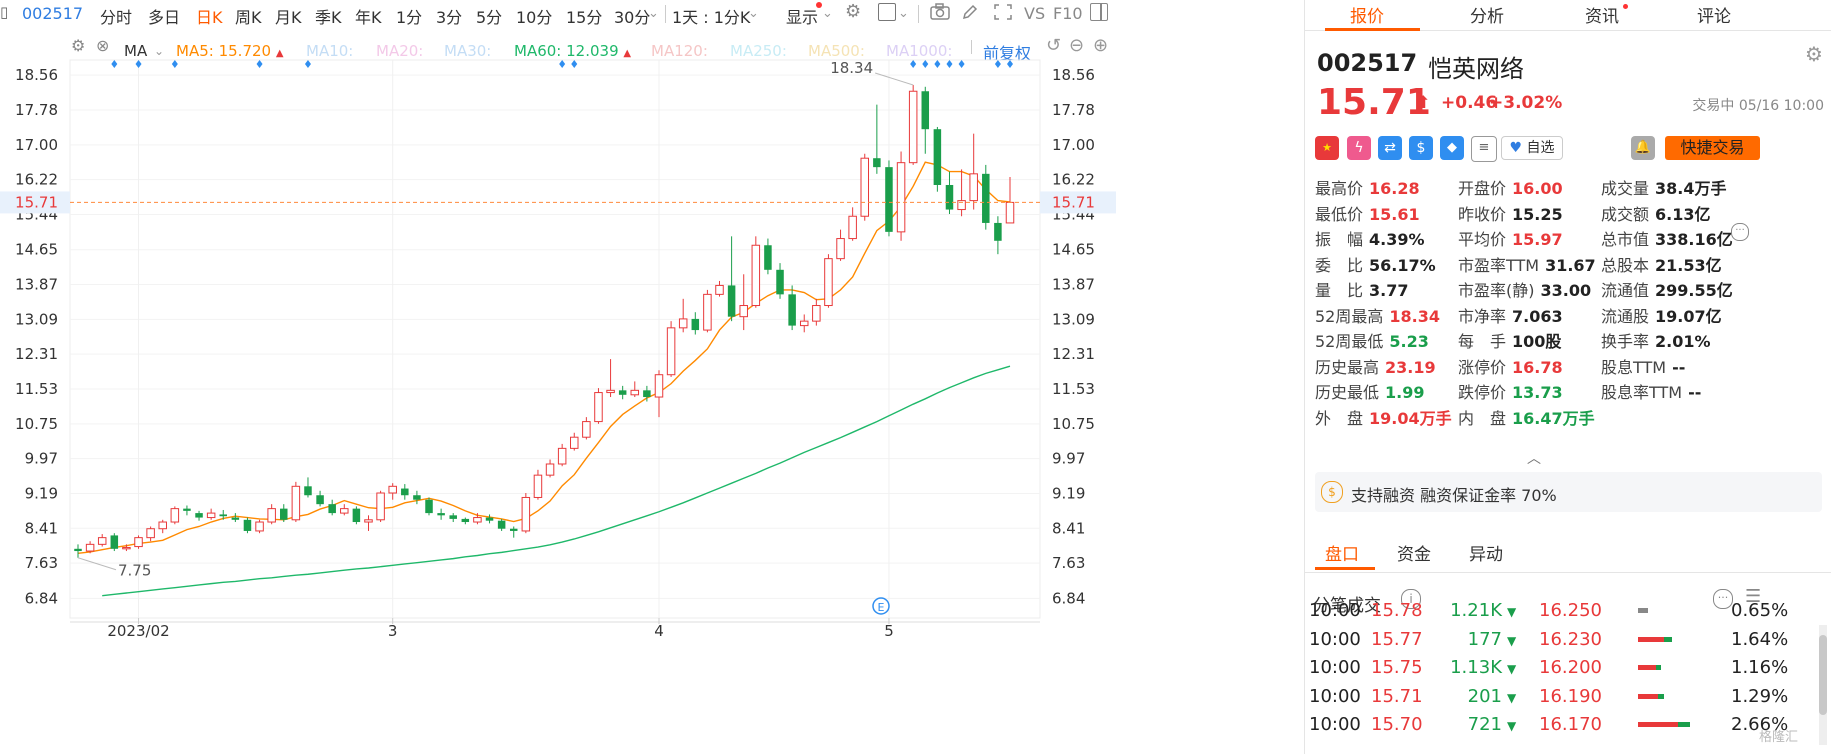  What do you see at coordinates (1487, 14) in the screenshot?
I see `tab-analysis: 分析` at bounding box center [1487, 14].